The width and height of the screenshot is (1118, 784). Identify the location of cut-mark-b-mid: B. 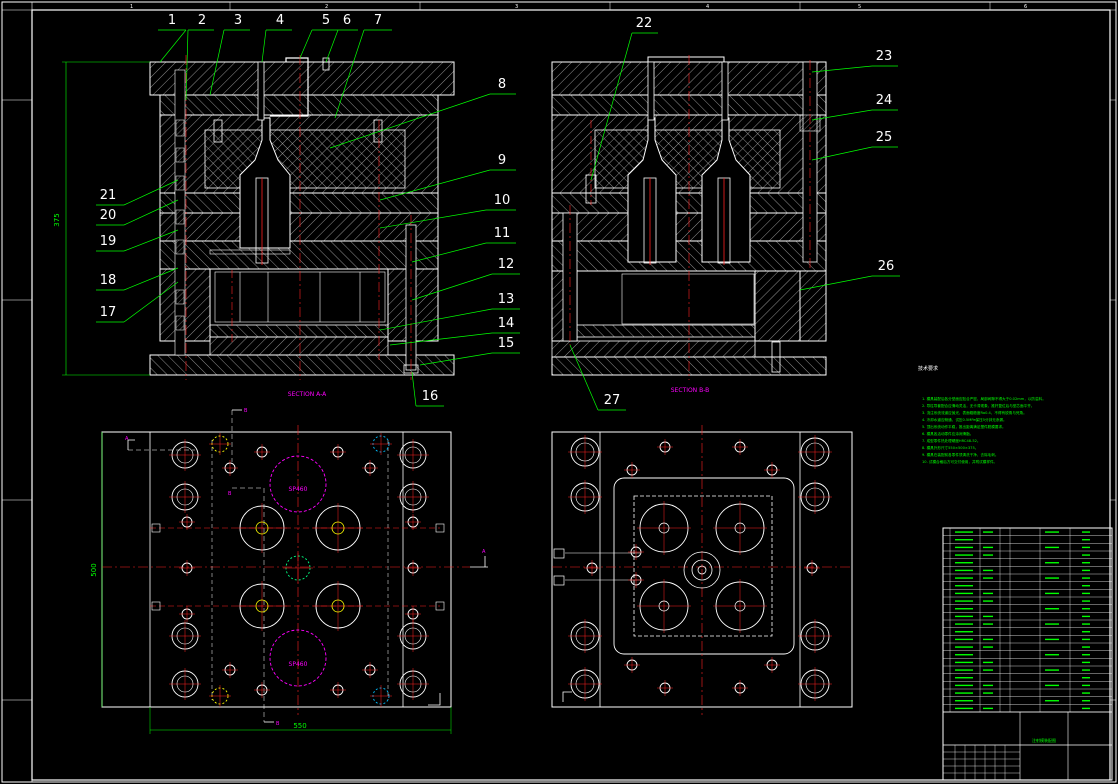
(230, 494).